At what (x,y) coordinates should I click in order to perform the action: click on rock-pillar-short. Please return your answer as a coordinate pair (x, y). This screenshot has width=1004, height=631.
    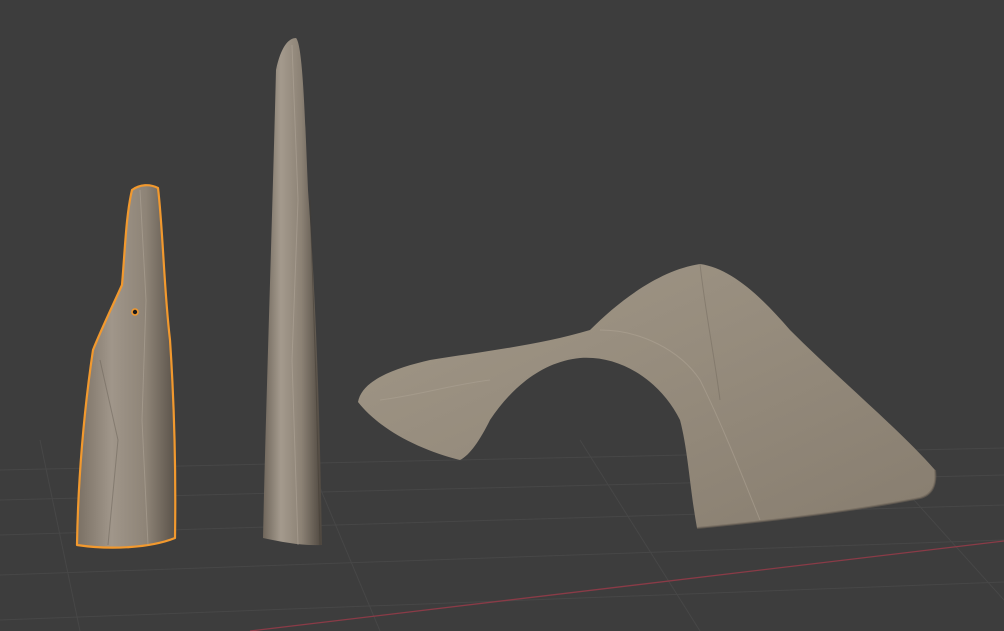
    Looking at the image, I should click on (126, 366).